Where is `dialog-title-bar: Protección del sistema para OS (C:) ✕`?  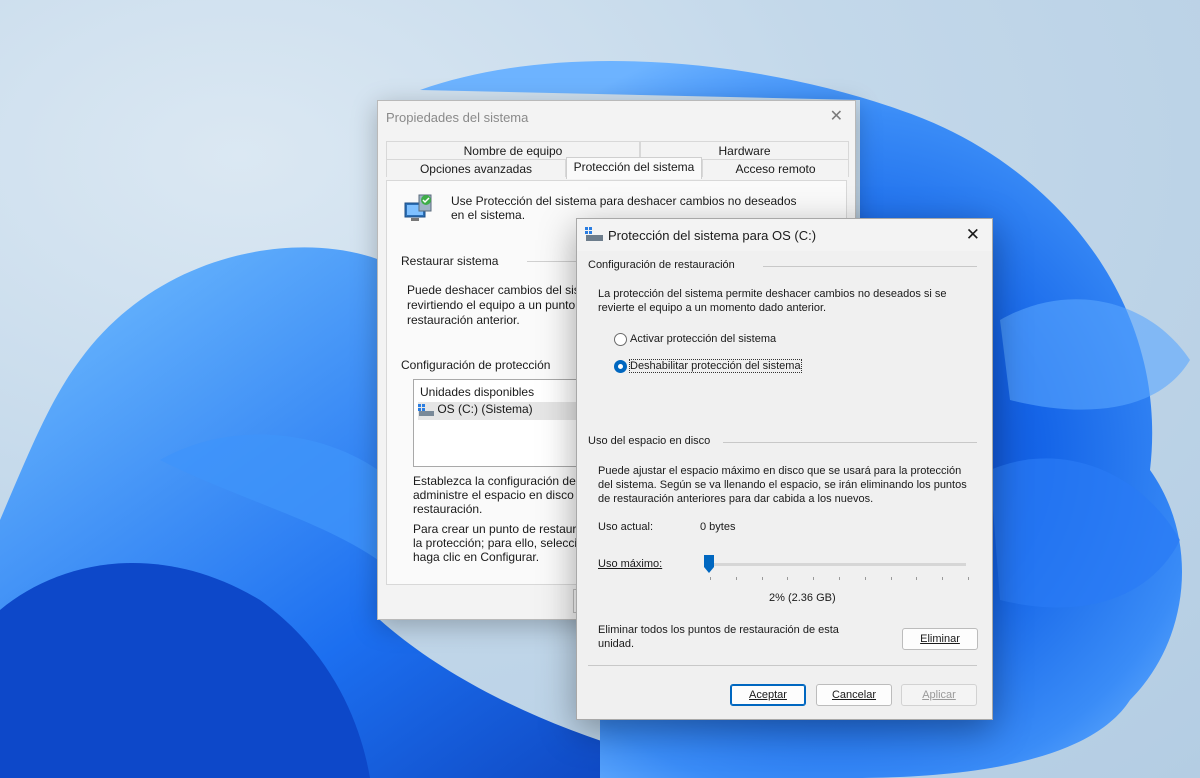 dialog-title-bar: Protección del sistema para OS (C:) ✕ is located at coordinates (784, 235).